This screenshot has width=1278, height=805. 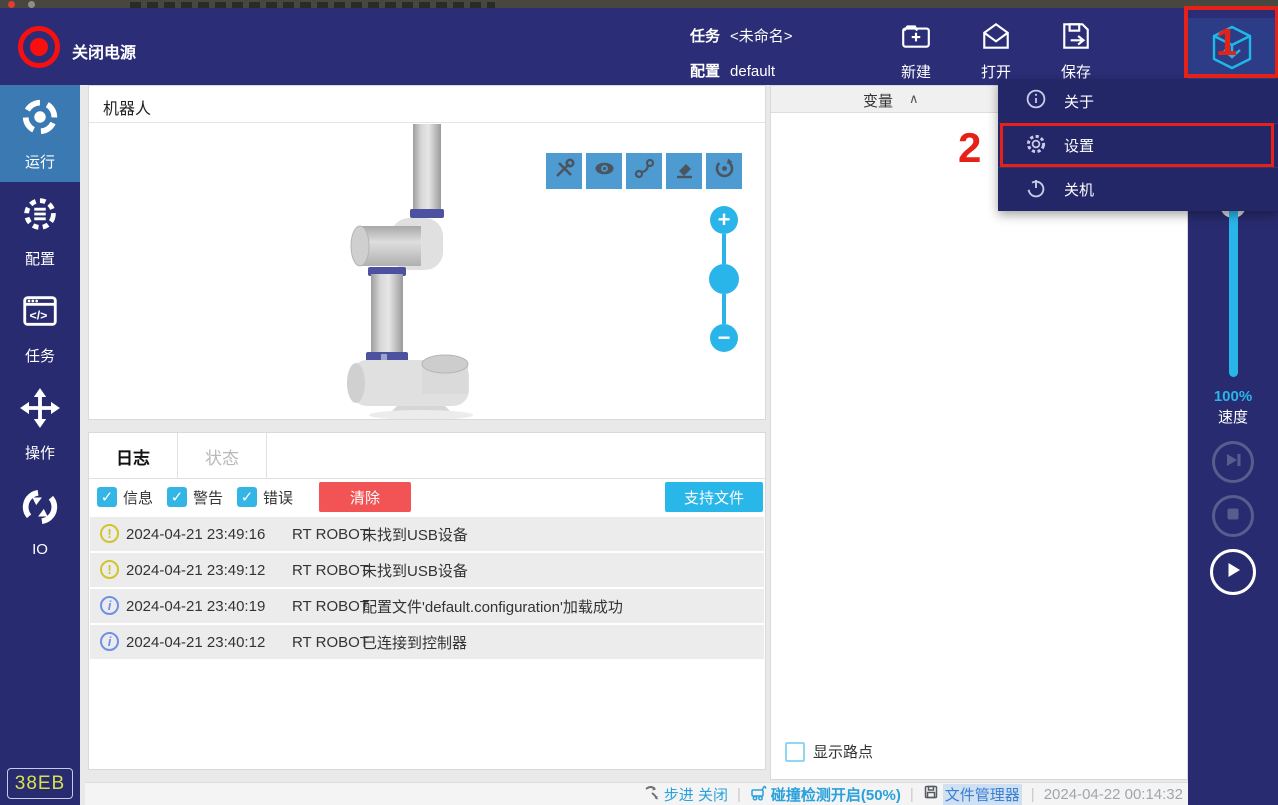 I want to click on sidebar-item-task: </> 任务, so click(x=40, y=327).